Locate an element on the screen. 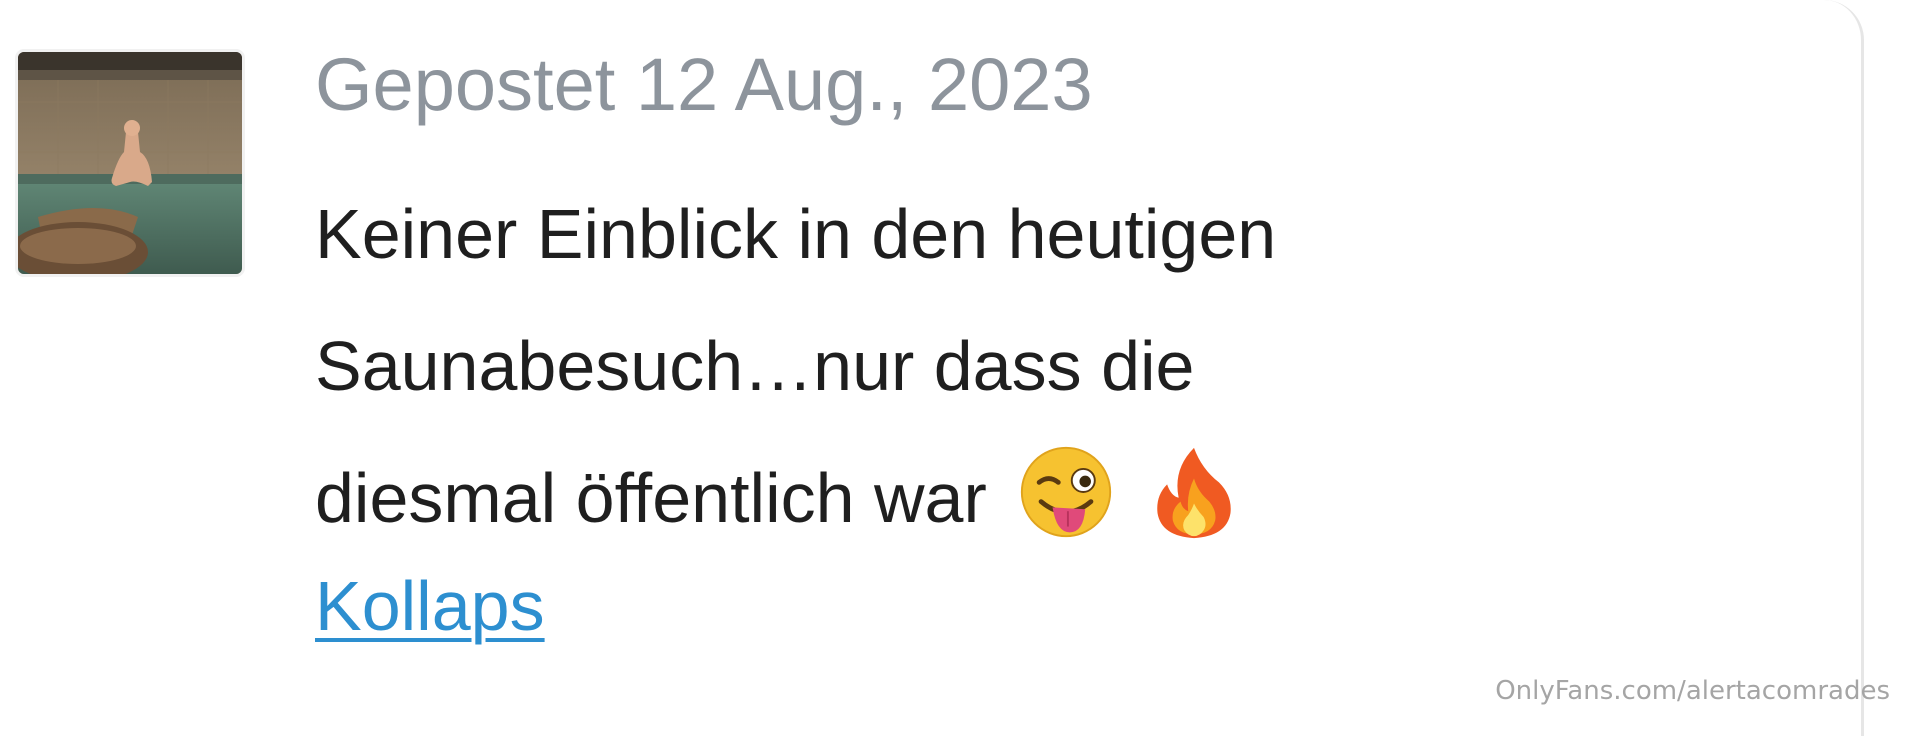 The width and height of the screenshot is (1920, 736). fire-emoji-icon is located at coordinates (1193, 493).